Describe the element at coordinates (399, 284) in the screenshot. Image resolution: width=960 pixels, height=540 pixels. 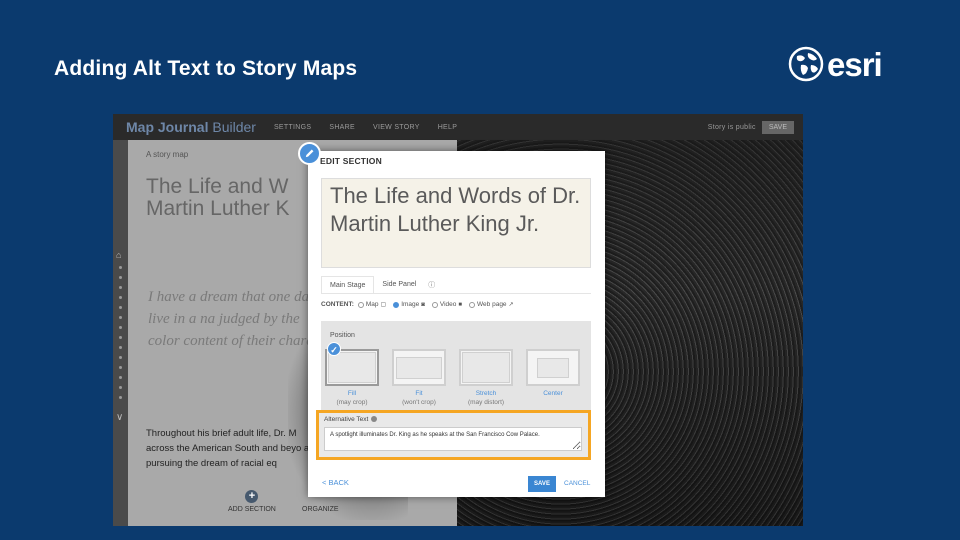
I see `tab-side-panel: Side Panel` at that location.